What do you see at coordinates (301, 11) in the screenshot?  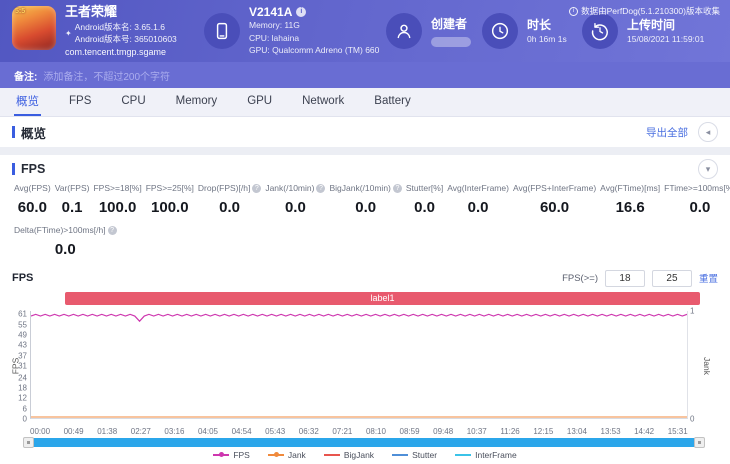 I see `device-info-icon` at bounding box center [301, 11].